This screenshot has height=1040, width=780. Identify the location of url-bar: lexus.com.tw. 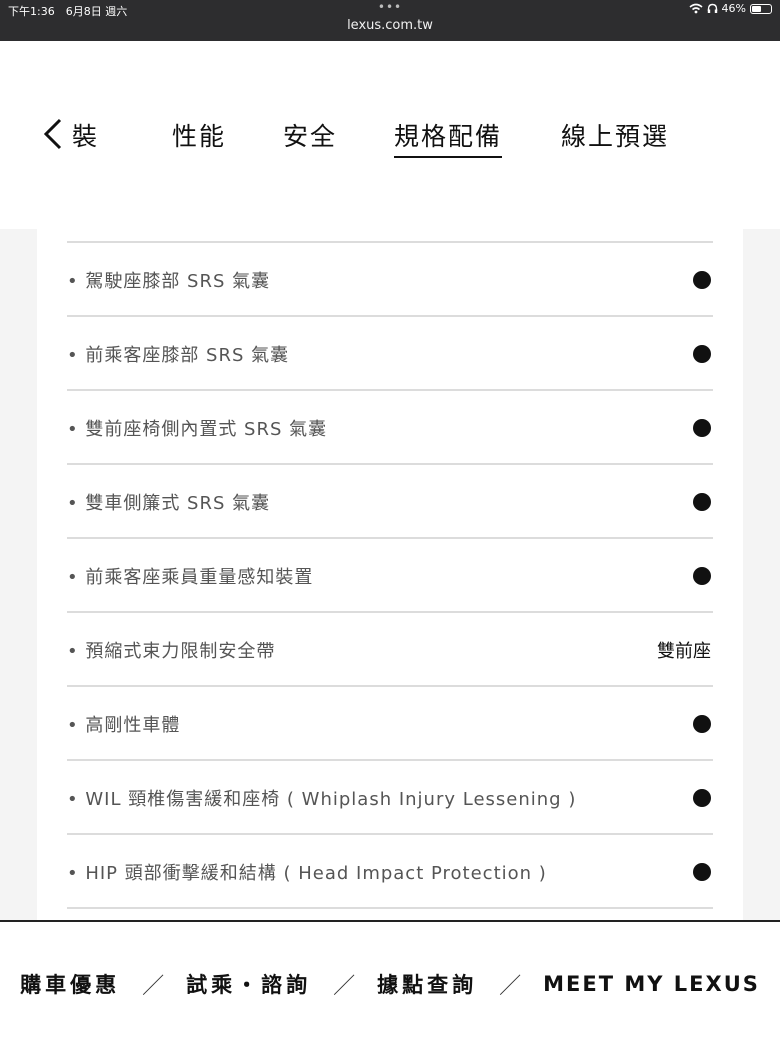
(390, 25).